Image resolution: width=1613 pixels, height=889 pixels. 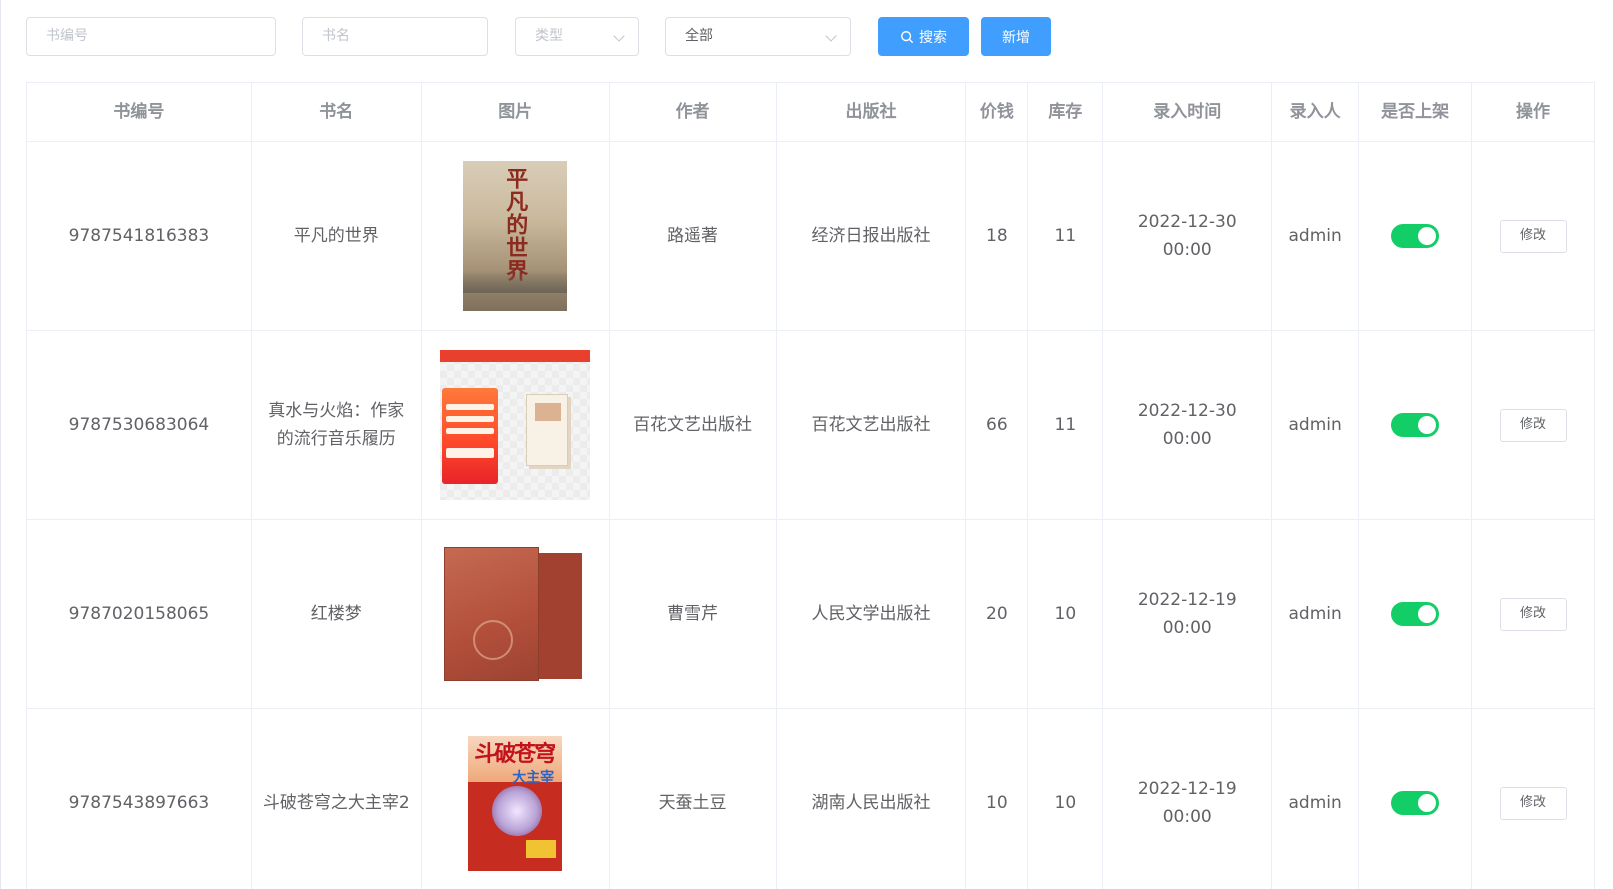 I want to click on cell-image: 斗破苍穹 大主宰, so click(x=516, y=799).